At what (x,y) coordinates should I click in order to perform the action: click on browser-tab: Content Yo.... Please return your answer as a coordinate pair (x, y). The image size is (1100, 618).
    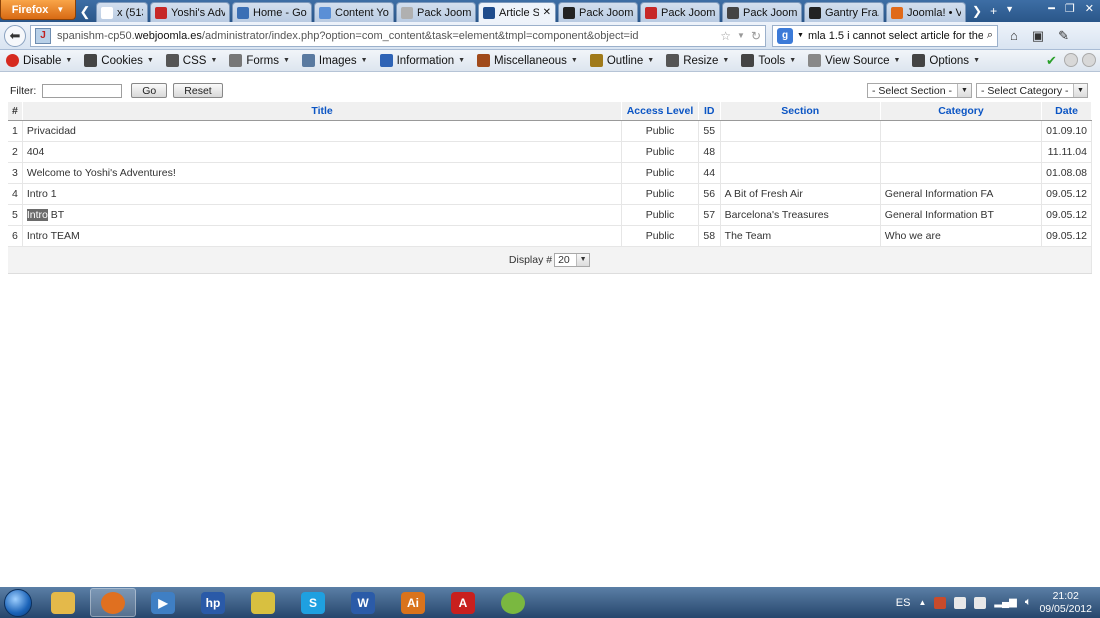
    Looking at the image, I should click on (354, 12).